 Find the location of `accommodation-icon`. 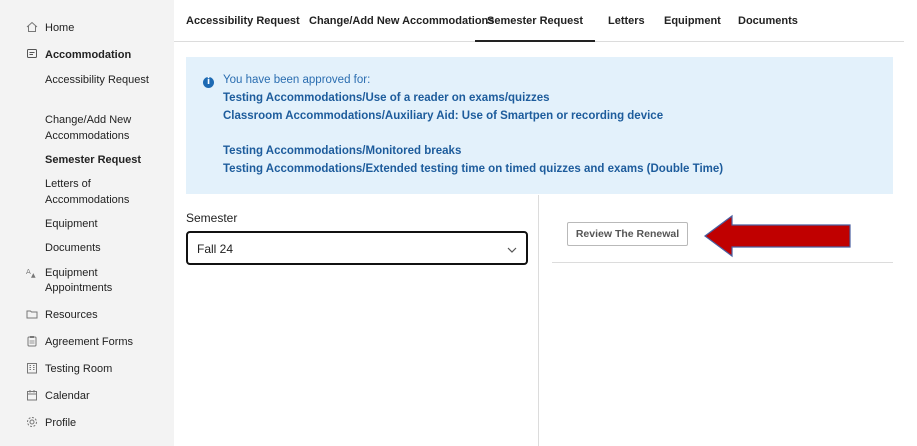

accommodation-icon is located at coordinates (32, 54).